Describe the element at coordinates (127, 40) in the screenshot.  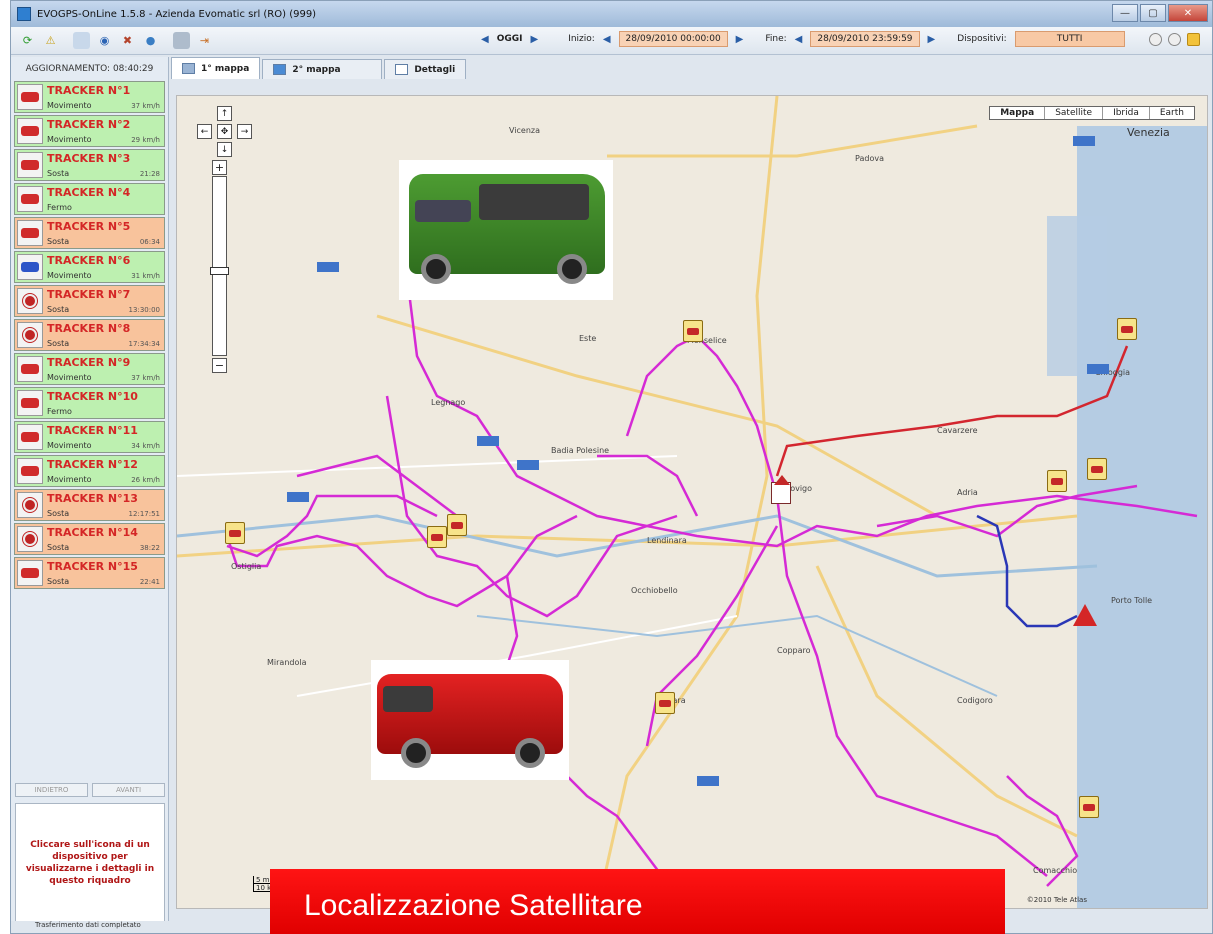
I see `tools-icon: ✖` at that location.